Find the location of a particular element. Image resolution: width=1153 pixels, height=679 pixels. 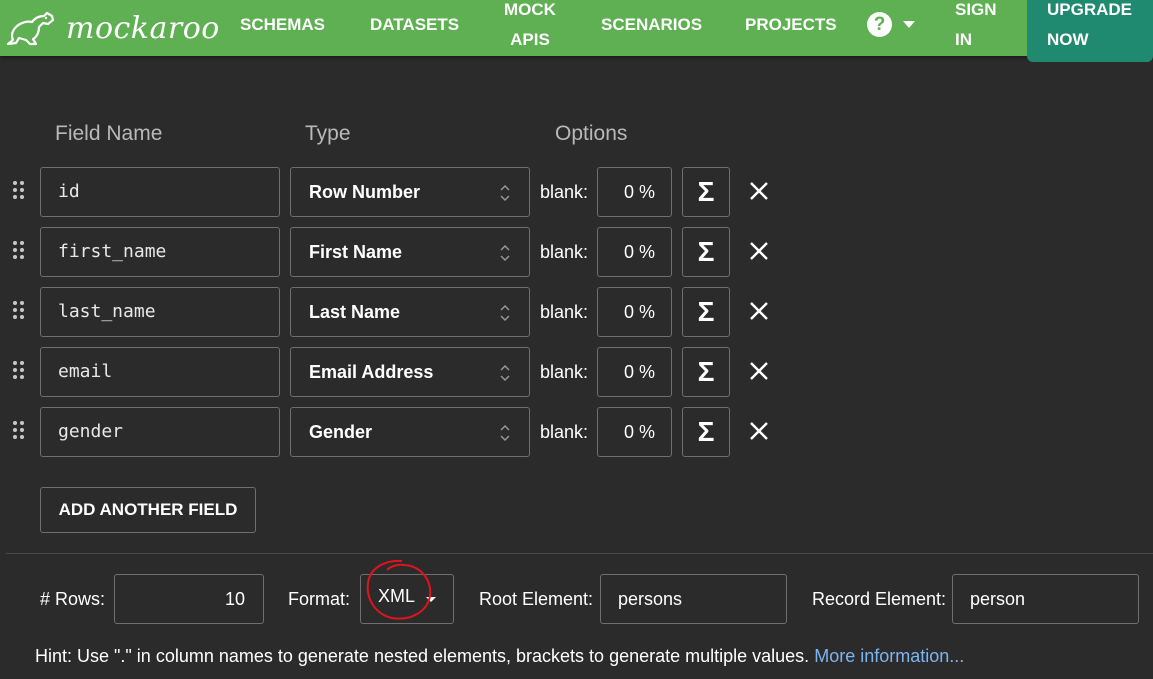

nav-scenarios-label: SCENARIOS is located at coordinates (652, 24).